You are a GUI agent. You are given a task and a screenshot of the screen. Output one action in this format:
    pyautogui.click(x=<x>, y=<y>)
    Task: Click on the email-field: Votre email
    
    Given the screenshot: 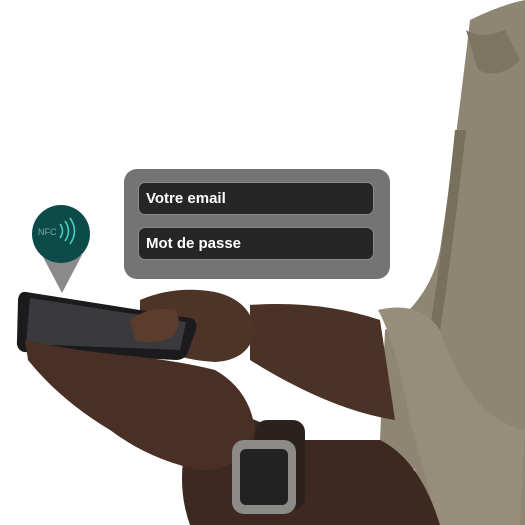 What is the action you would take?
    pyautogui.click(x=256, y=198)
    